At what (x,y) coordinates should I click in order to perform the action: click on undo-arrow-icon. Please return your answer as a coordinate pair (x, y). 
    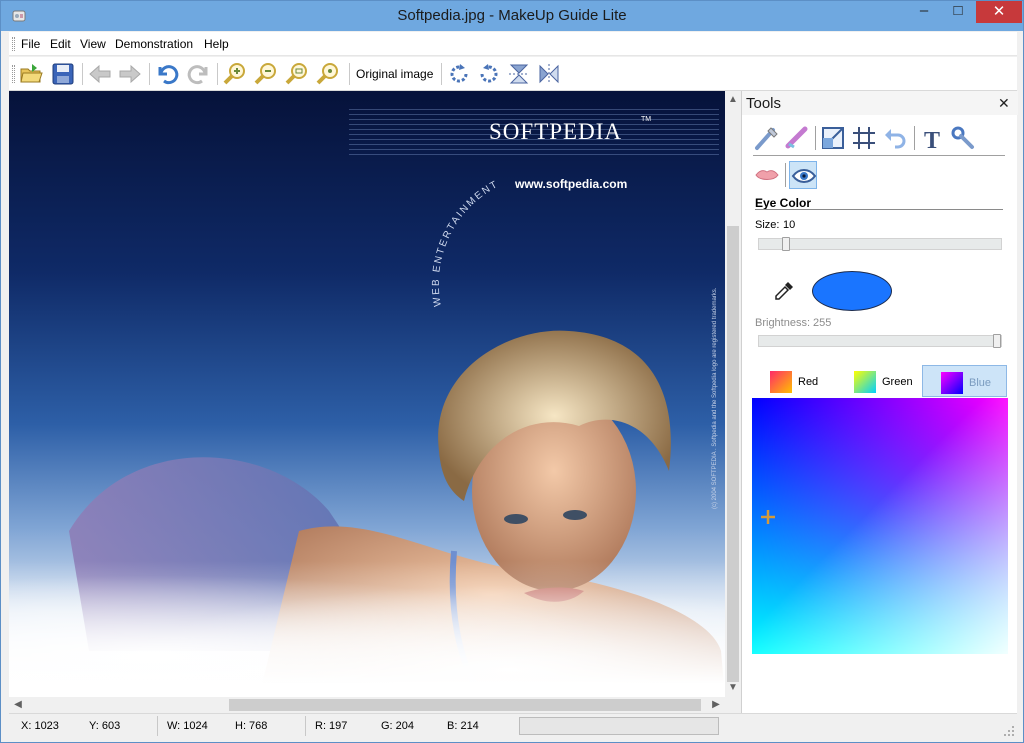
    Looking at the image, I should click on (895, 139).